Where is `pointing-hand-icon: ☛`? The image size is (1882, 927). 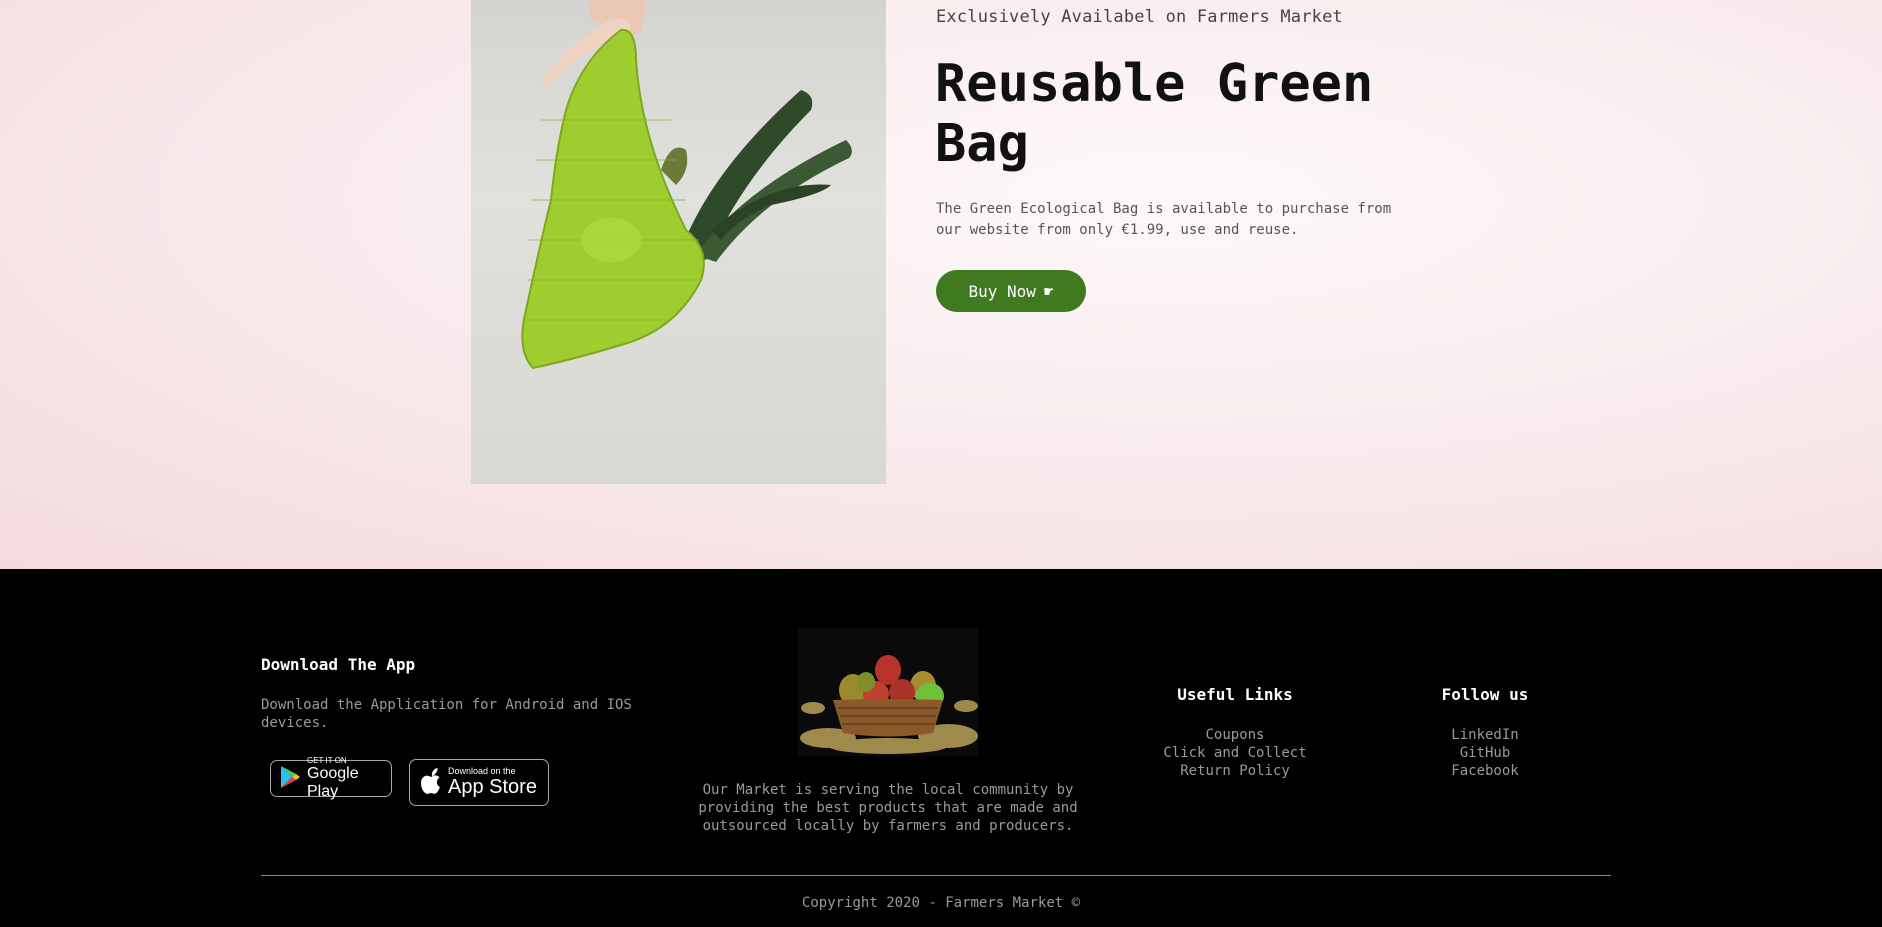 pointing-hand-icon: ☛ is located at coordinates (1048, 291).